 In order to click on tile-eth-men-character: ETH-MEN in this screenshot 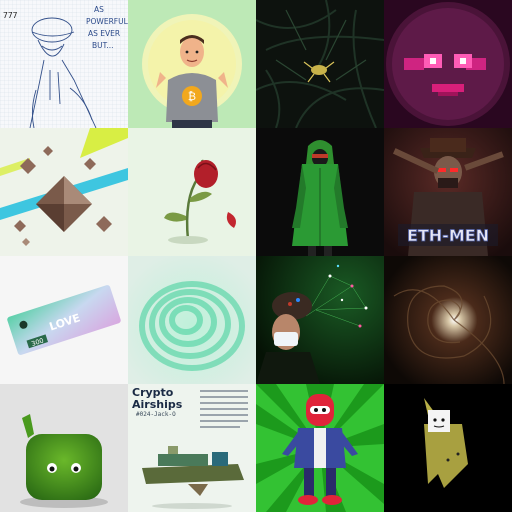, I will do `click(448, 192)`.